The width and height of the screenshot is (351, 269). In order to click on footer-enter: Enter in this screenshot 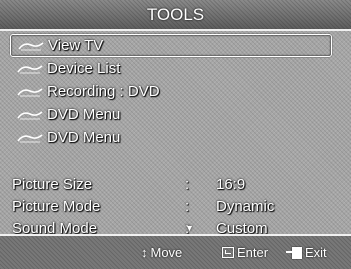, I will do `click(245, 252)`.